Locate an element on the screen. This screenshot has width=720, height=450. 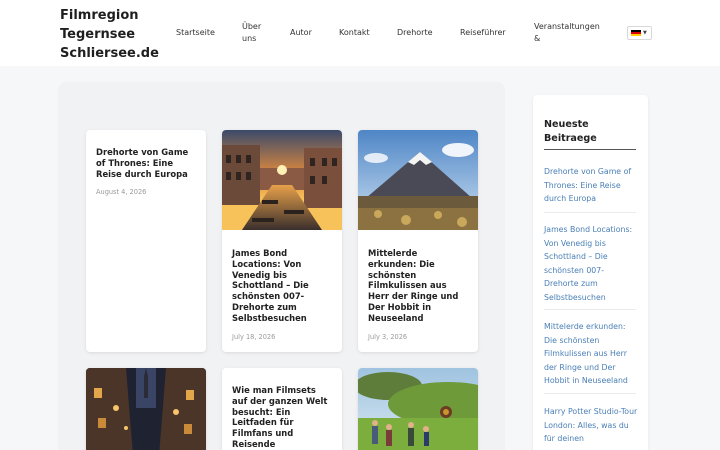
sidebar-heading-rule is located at coordinates (590, 149).